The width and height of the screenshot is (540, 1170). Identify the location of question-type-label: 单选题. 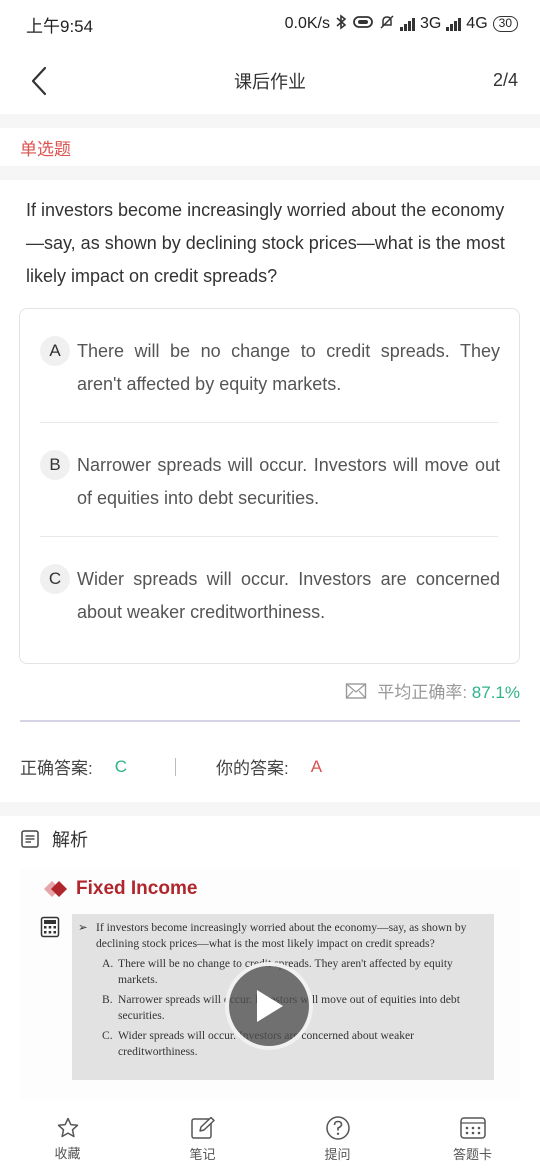
(45, 149).